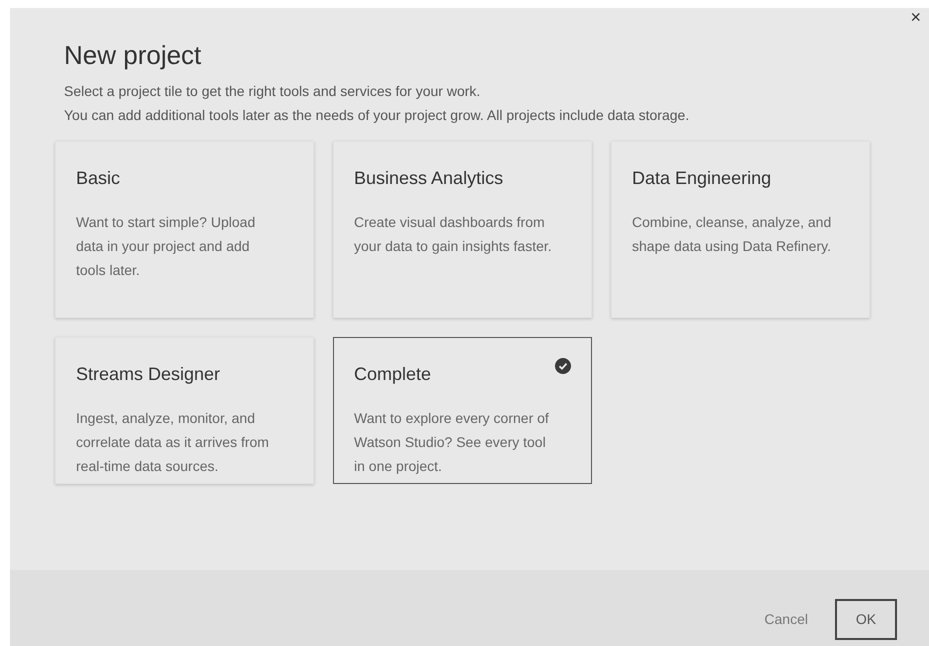  What do you see at coordinates (452, 442) in the screenshot?
I see `tile-description: Want to explore every corner of Watson Studio? See every tool in one project.` at bounding box center [452, 442].